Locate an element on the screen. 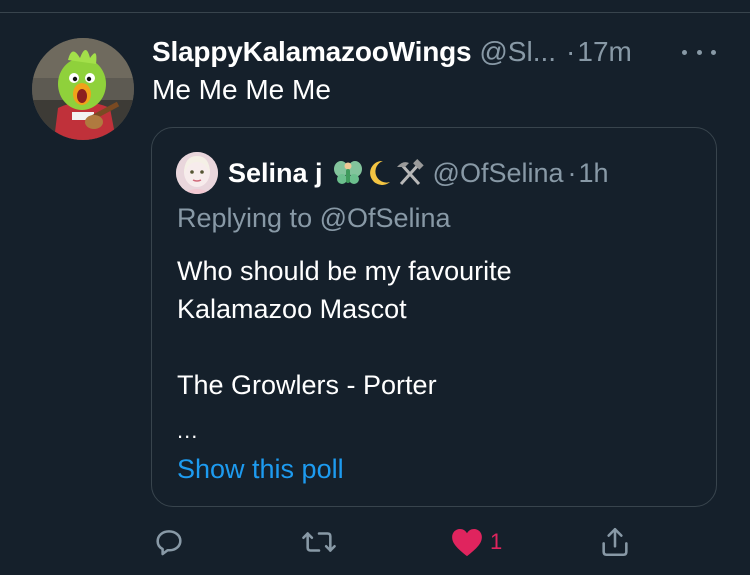 Image resolution: width=750 pixels, height=575 pixels. fairy-icon is located at coordinates (347, 172).